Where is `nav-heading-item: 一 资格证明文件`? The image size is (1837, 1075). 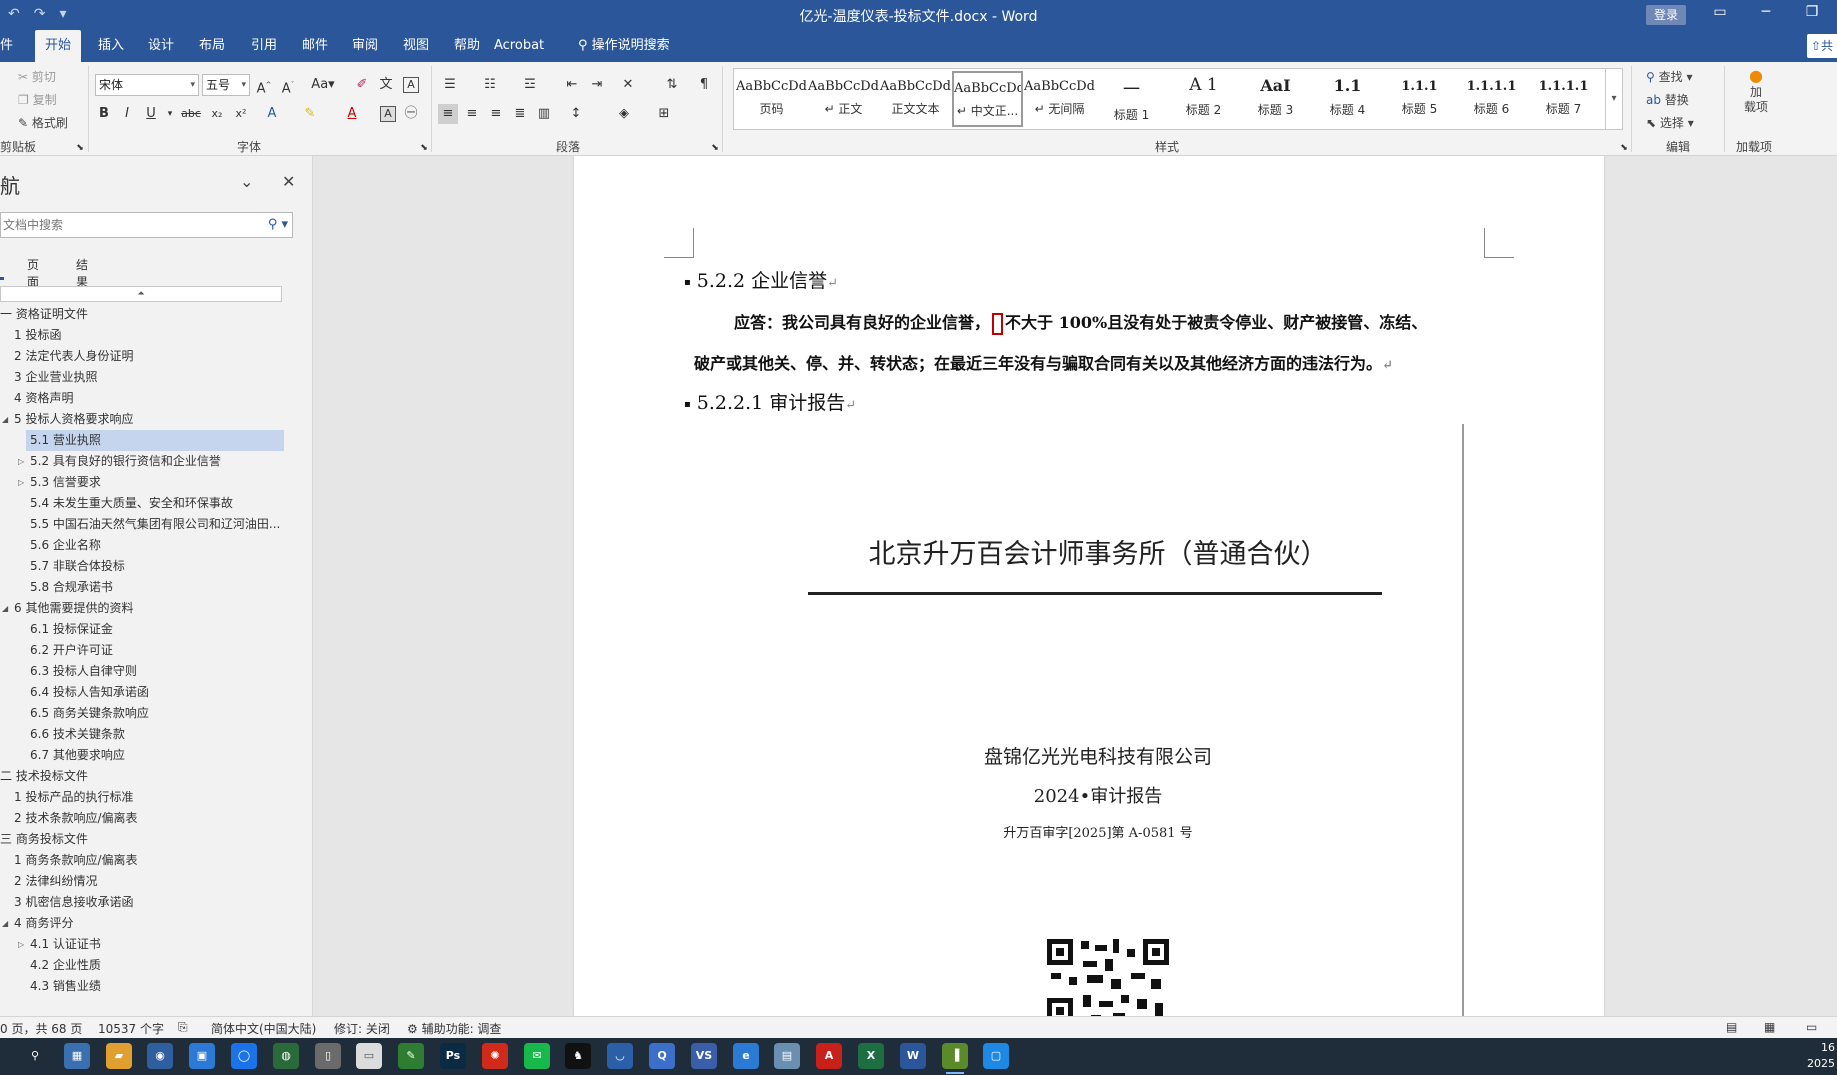 nav-heading-item: 一 资格证明文件 is located at coordinates (142, 314).